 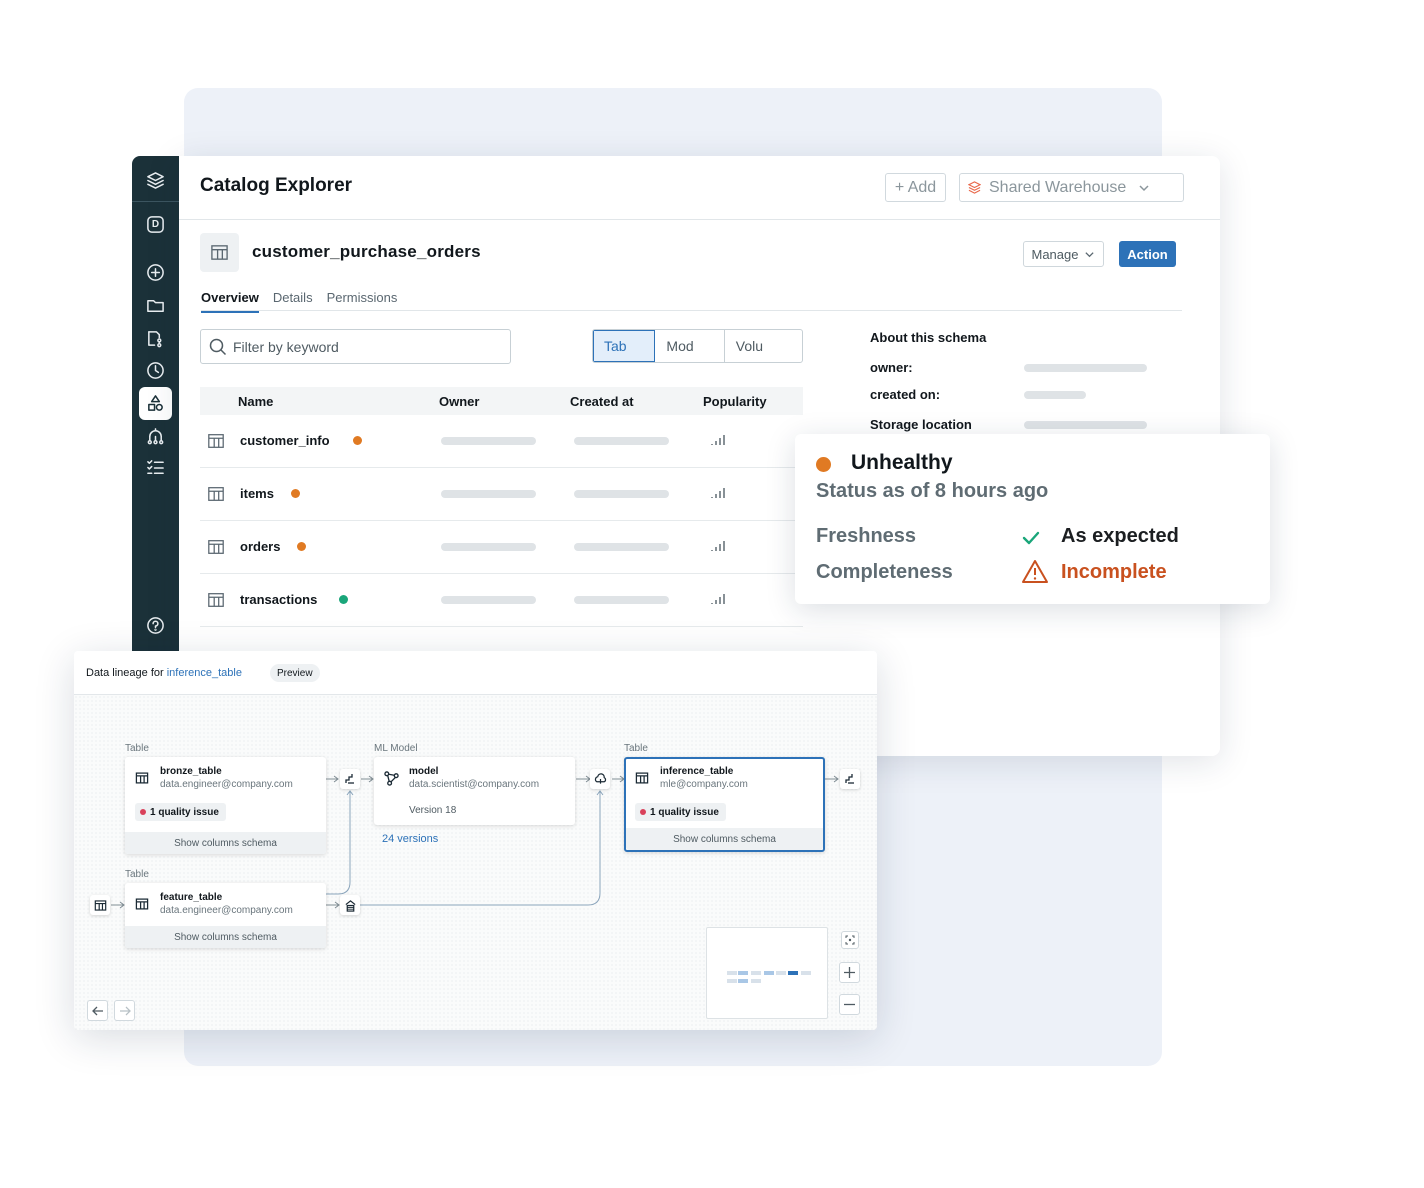 What do you see at coordinates (355, 346) in the screenshot?
I see `filter-input: Filter by keyword` at bounding box center [355, 346].